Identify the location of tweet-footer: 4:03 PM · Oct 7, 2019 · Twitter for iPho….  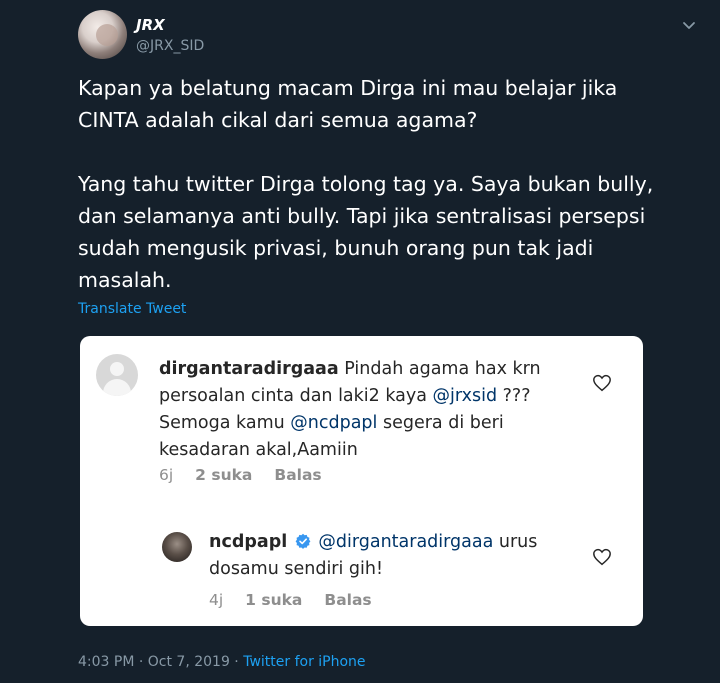
(222, 662).